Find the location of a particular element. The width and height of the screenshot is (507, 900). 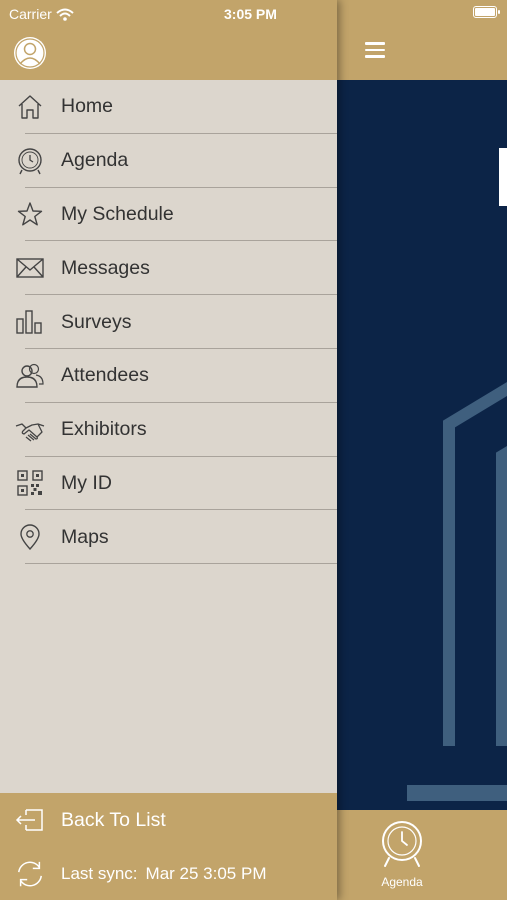

sync-status: Last sync: Mar 25 3:05 PM is located at coordinates (168, 874).